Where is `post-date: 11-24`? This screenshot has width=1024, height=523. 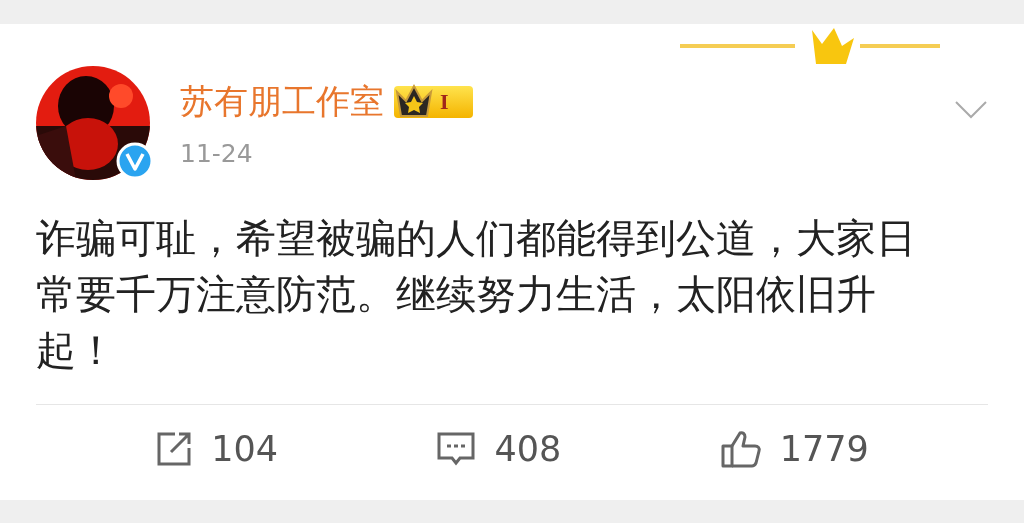 post-date: 11-24 is located at coordinates (217, 153).